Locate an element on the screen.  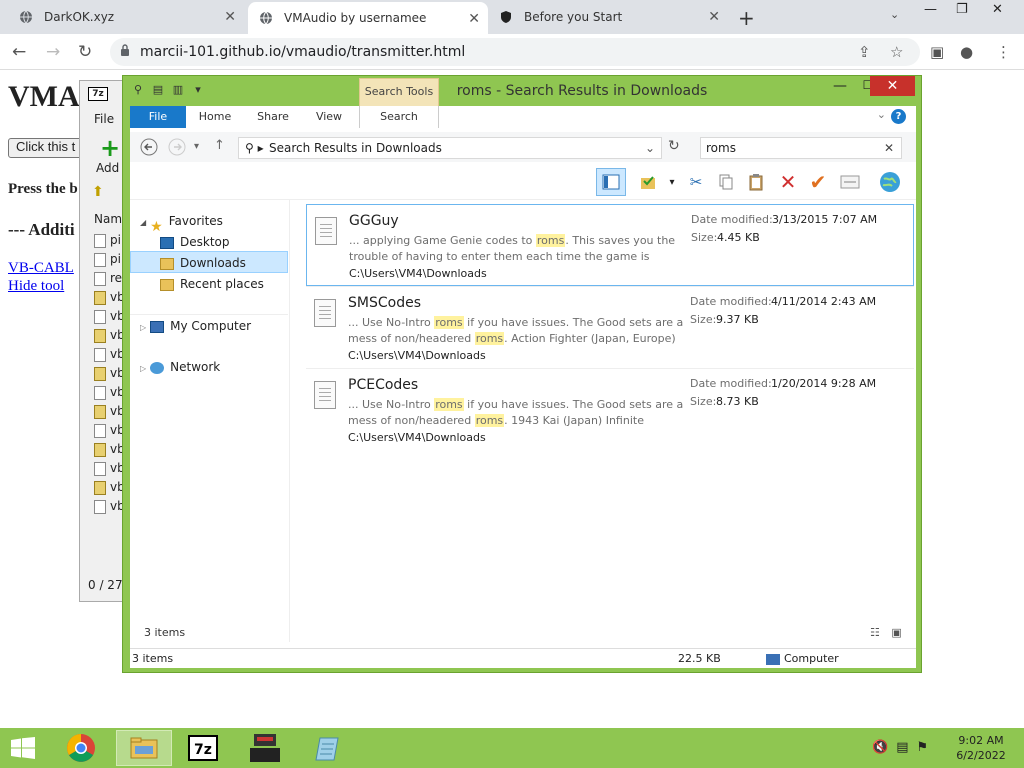
location-field: ⚲ ▸ Search Results in Downloads ⌄ is located at coordinates (450, 148).